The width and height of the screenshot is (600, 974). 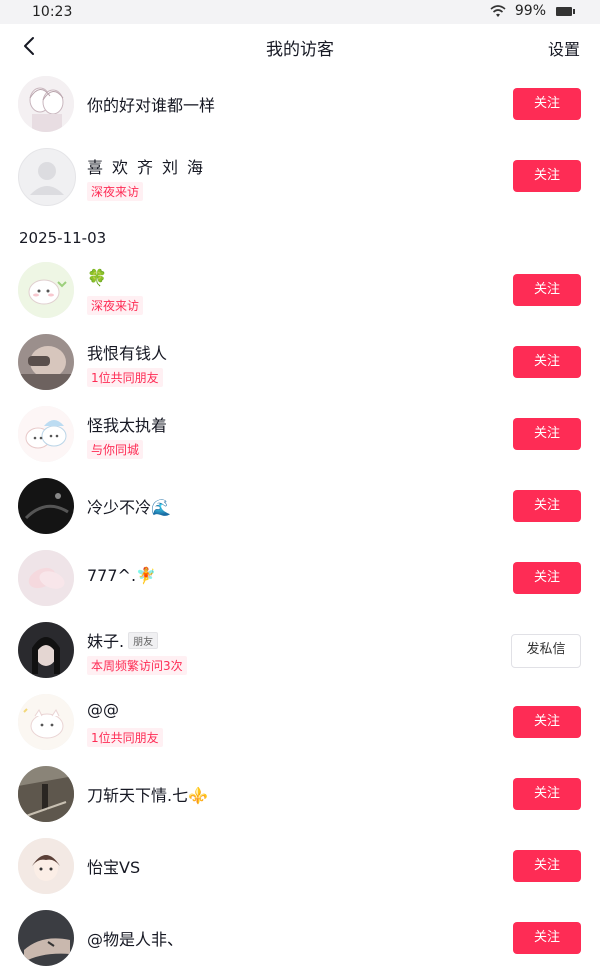 What do you see at coordinates (300, 50) in the screenshot?
I see `page-title: 我的访客` at bounding box center [300, 50].